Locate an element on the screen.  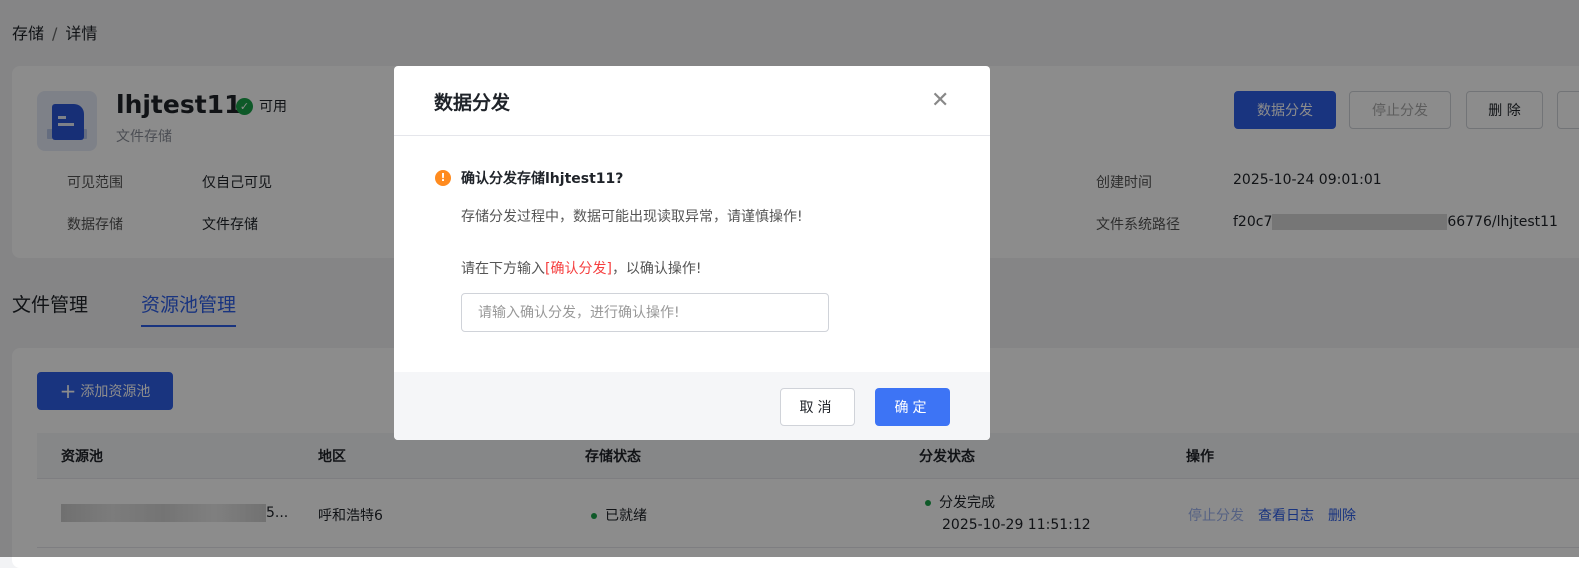
instruction: 请在下方输入[确认分发]，以确认操作! is located at coordinates (581, 268).